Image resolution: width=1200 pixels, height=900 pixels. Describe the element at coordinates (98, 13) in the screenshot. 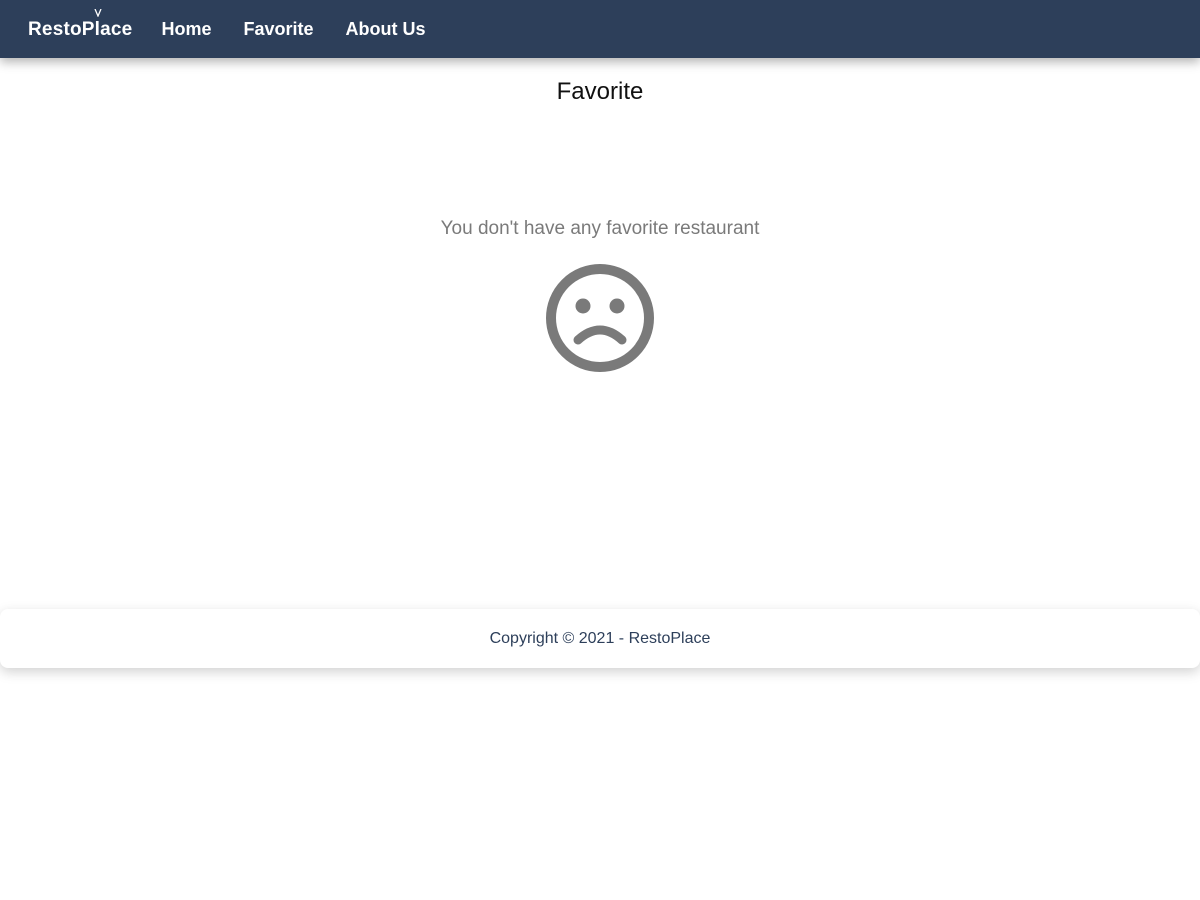

I see `leaf-icon` at that location.